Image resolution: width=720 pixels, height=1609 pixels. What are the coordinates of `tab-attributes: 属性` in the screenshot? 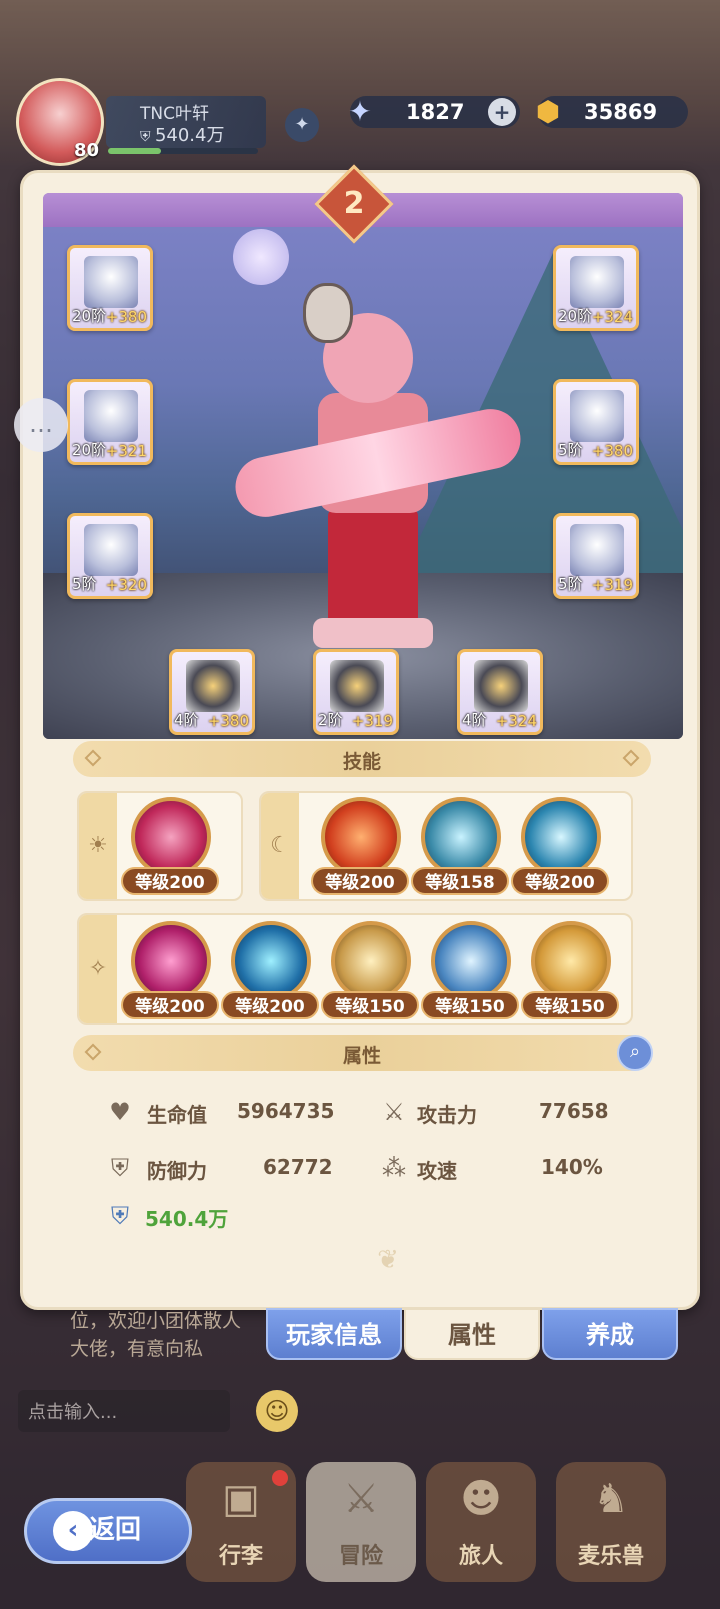 It's located at (472, 1334).